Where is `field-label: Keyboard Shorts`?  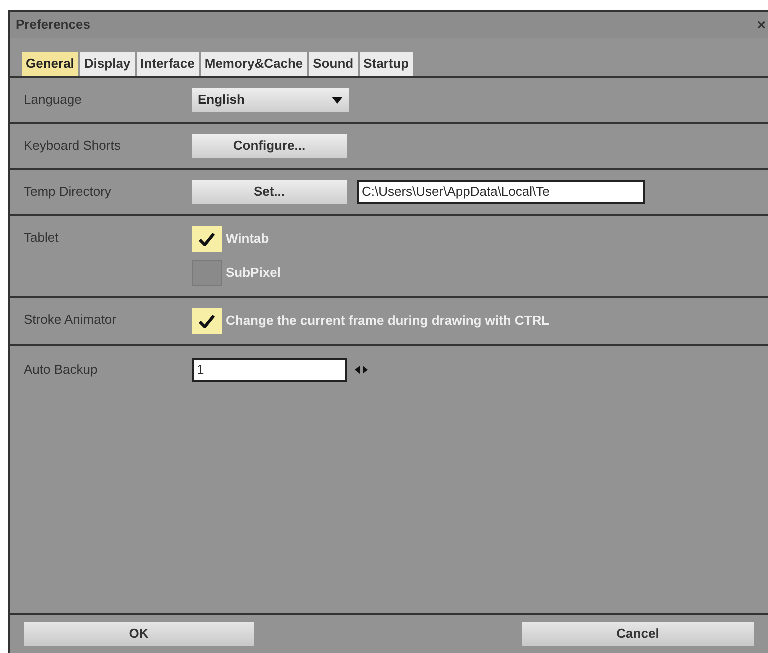
field-label: Keyboard Shorts is located at coordinates (73, 146).